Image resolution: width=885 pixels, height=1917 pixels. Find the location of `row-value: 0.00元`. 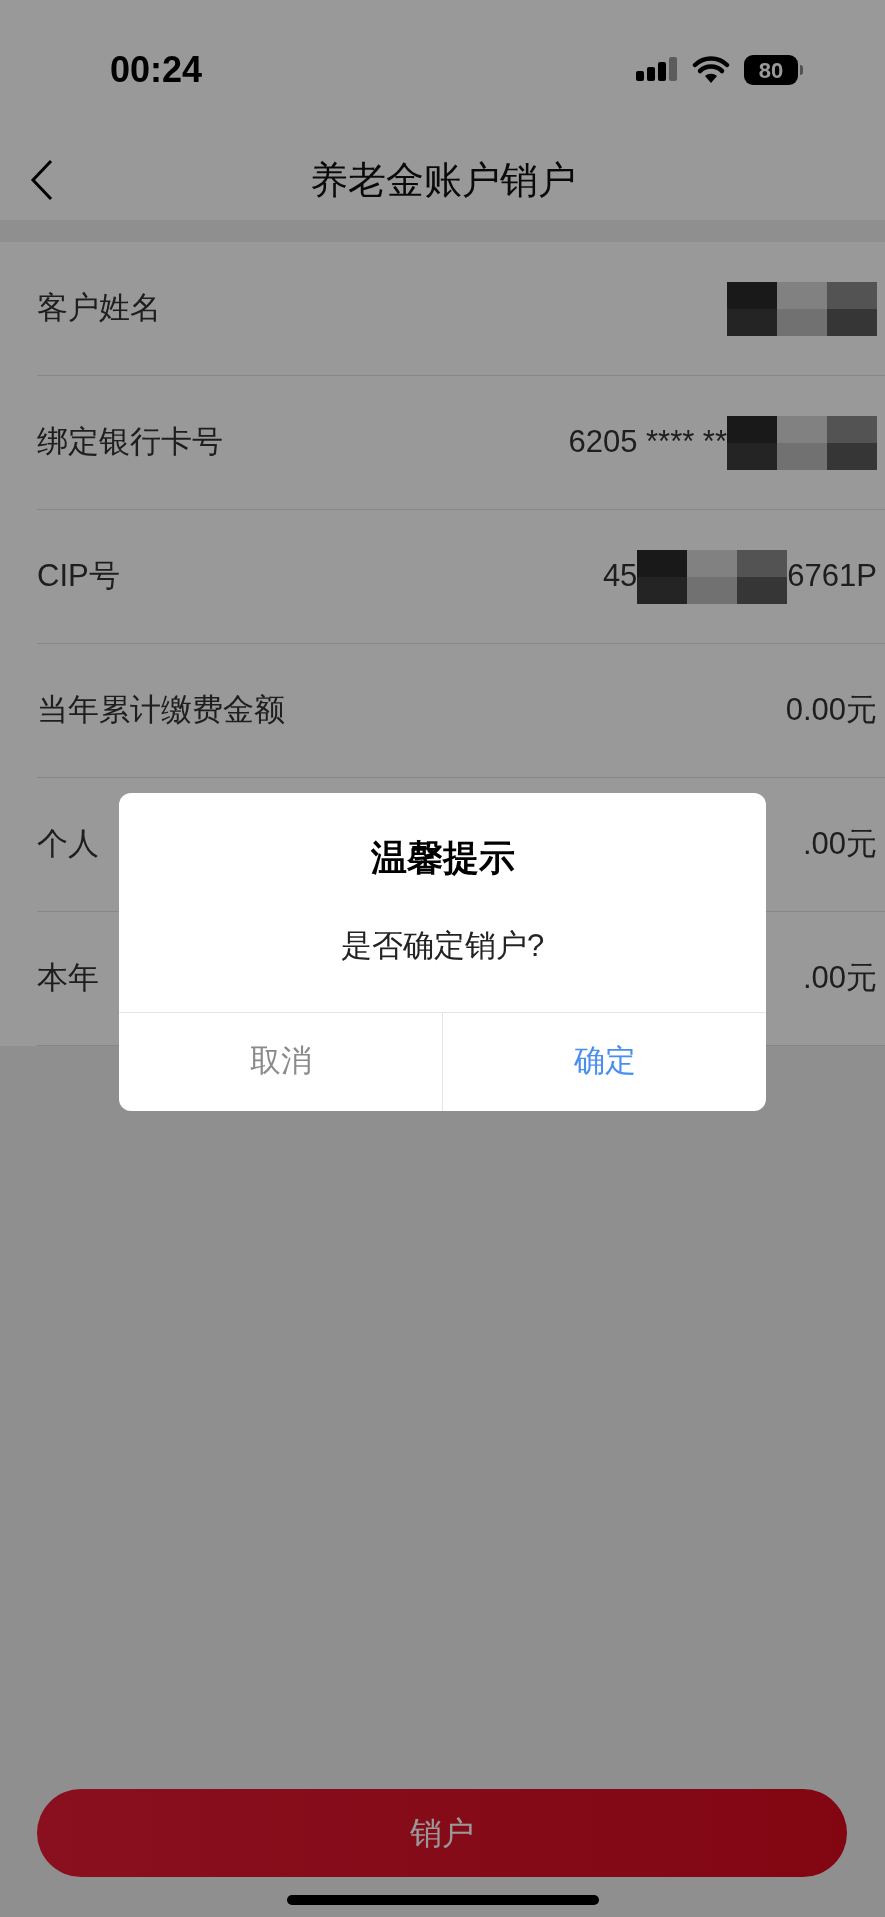

row-value: 0.00元 is located at coordinates (831, 710).